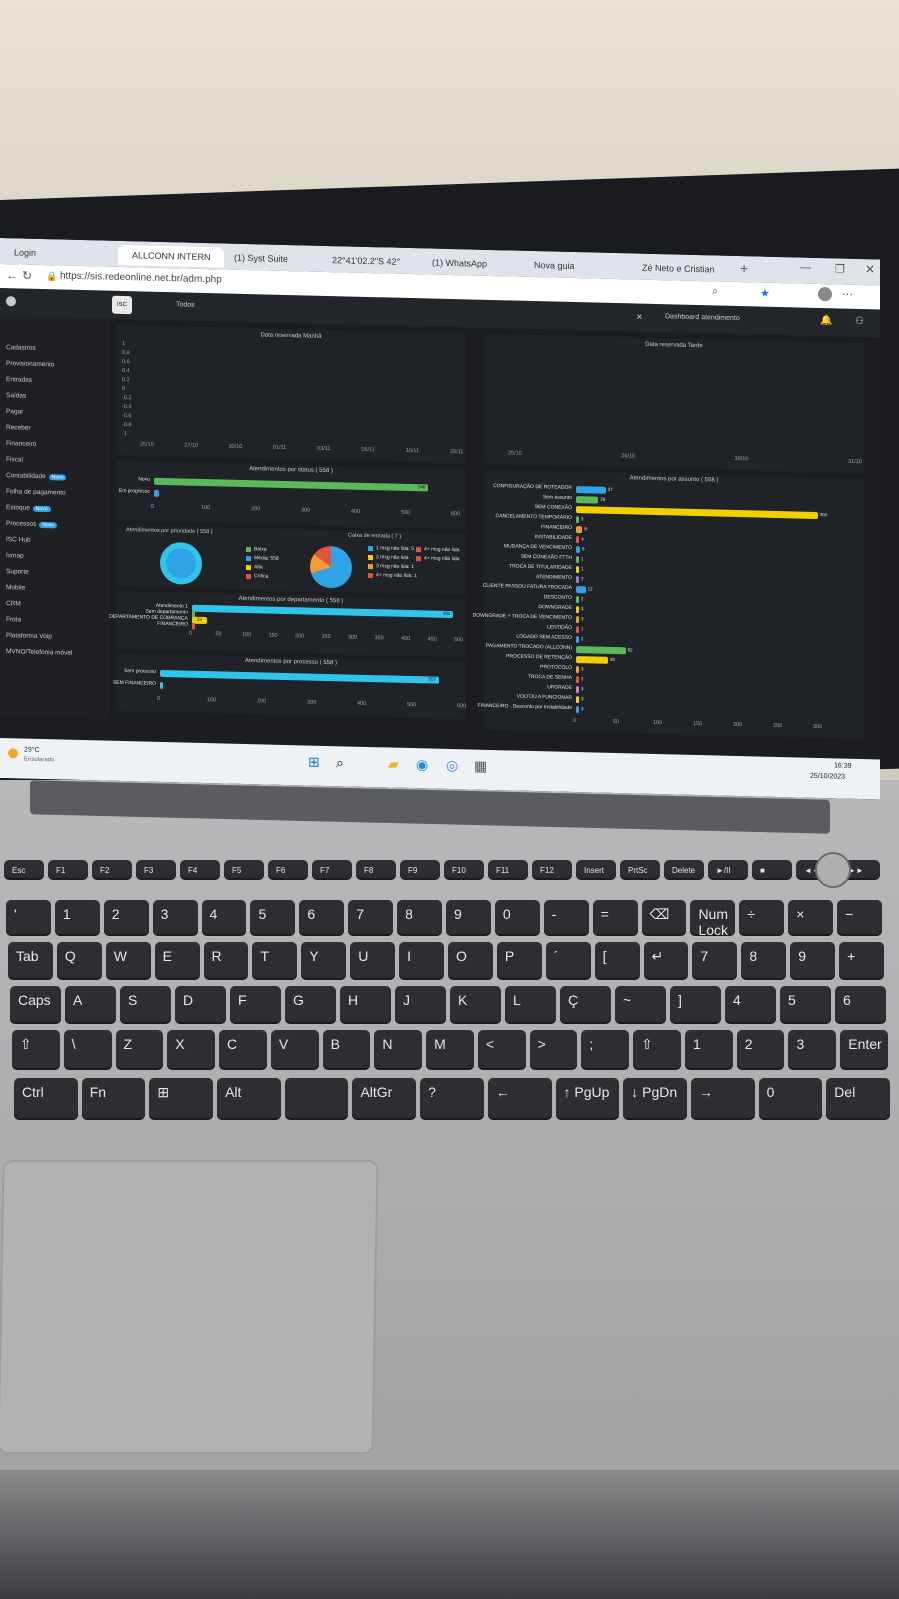  Describe the element at coordinates (639, 317) in the screenshot. I see `close-filter-icon: ✕` at that location.